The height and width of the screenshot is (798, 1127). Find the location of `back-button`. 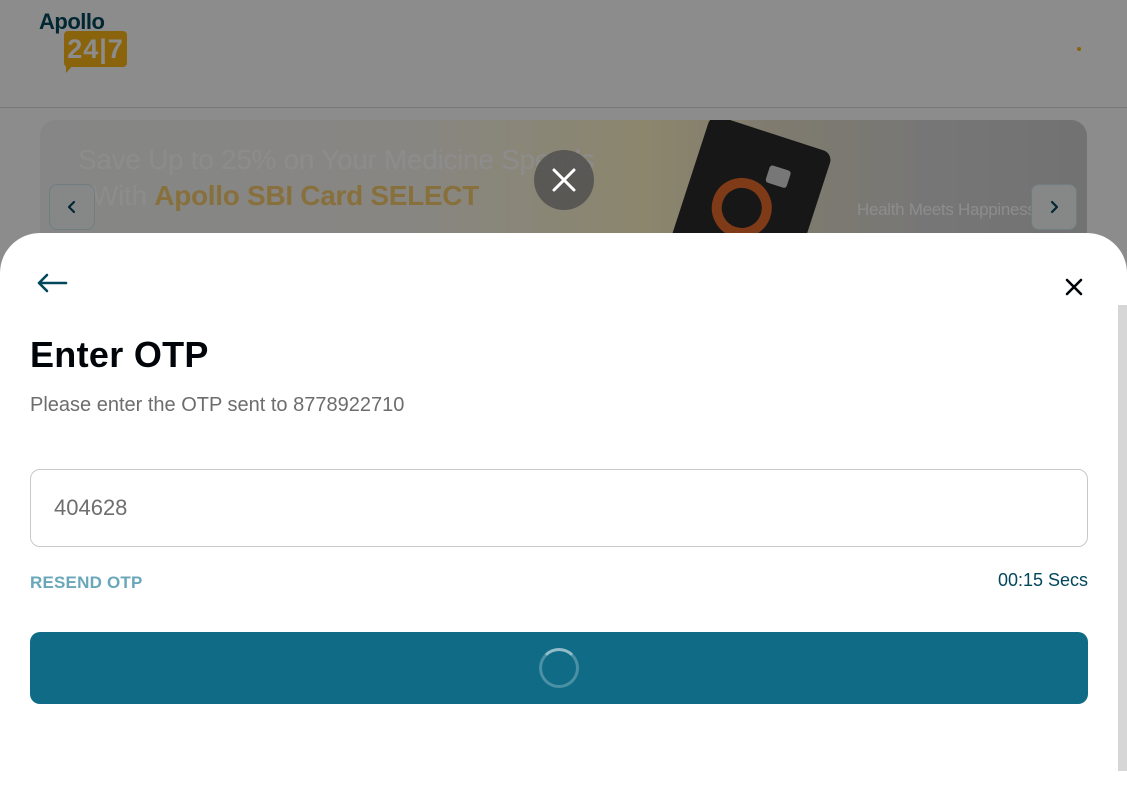

back-button is located at coordinates (52, 283).